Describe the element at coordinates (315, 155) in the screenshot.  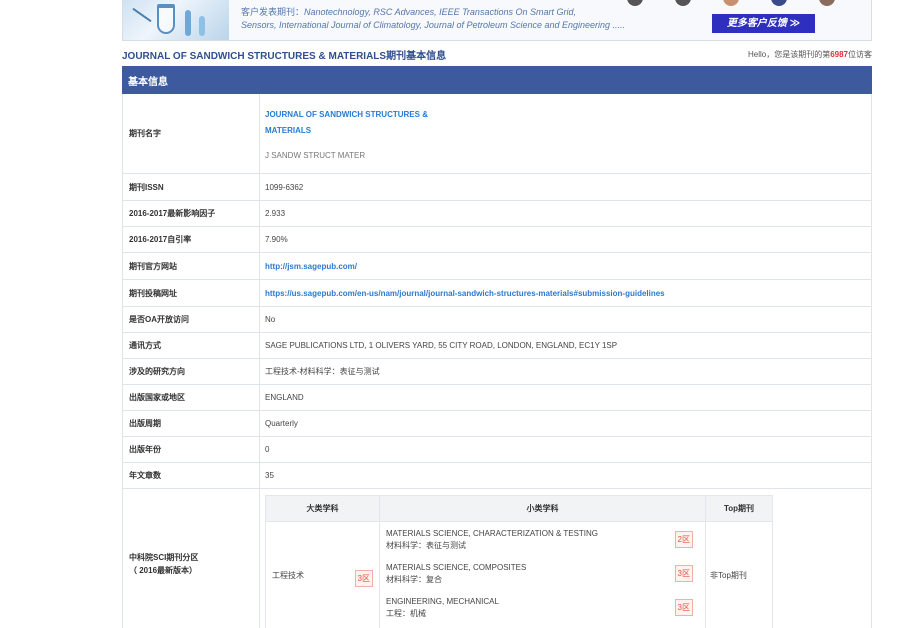
I see `journal-abbreviation: J SANDW STRUCT MATER` at that location.